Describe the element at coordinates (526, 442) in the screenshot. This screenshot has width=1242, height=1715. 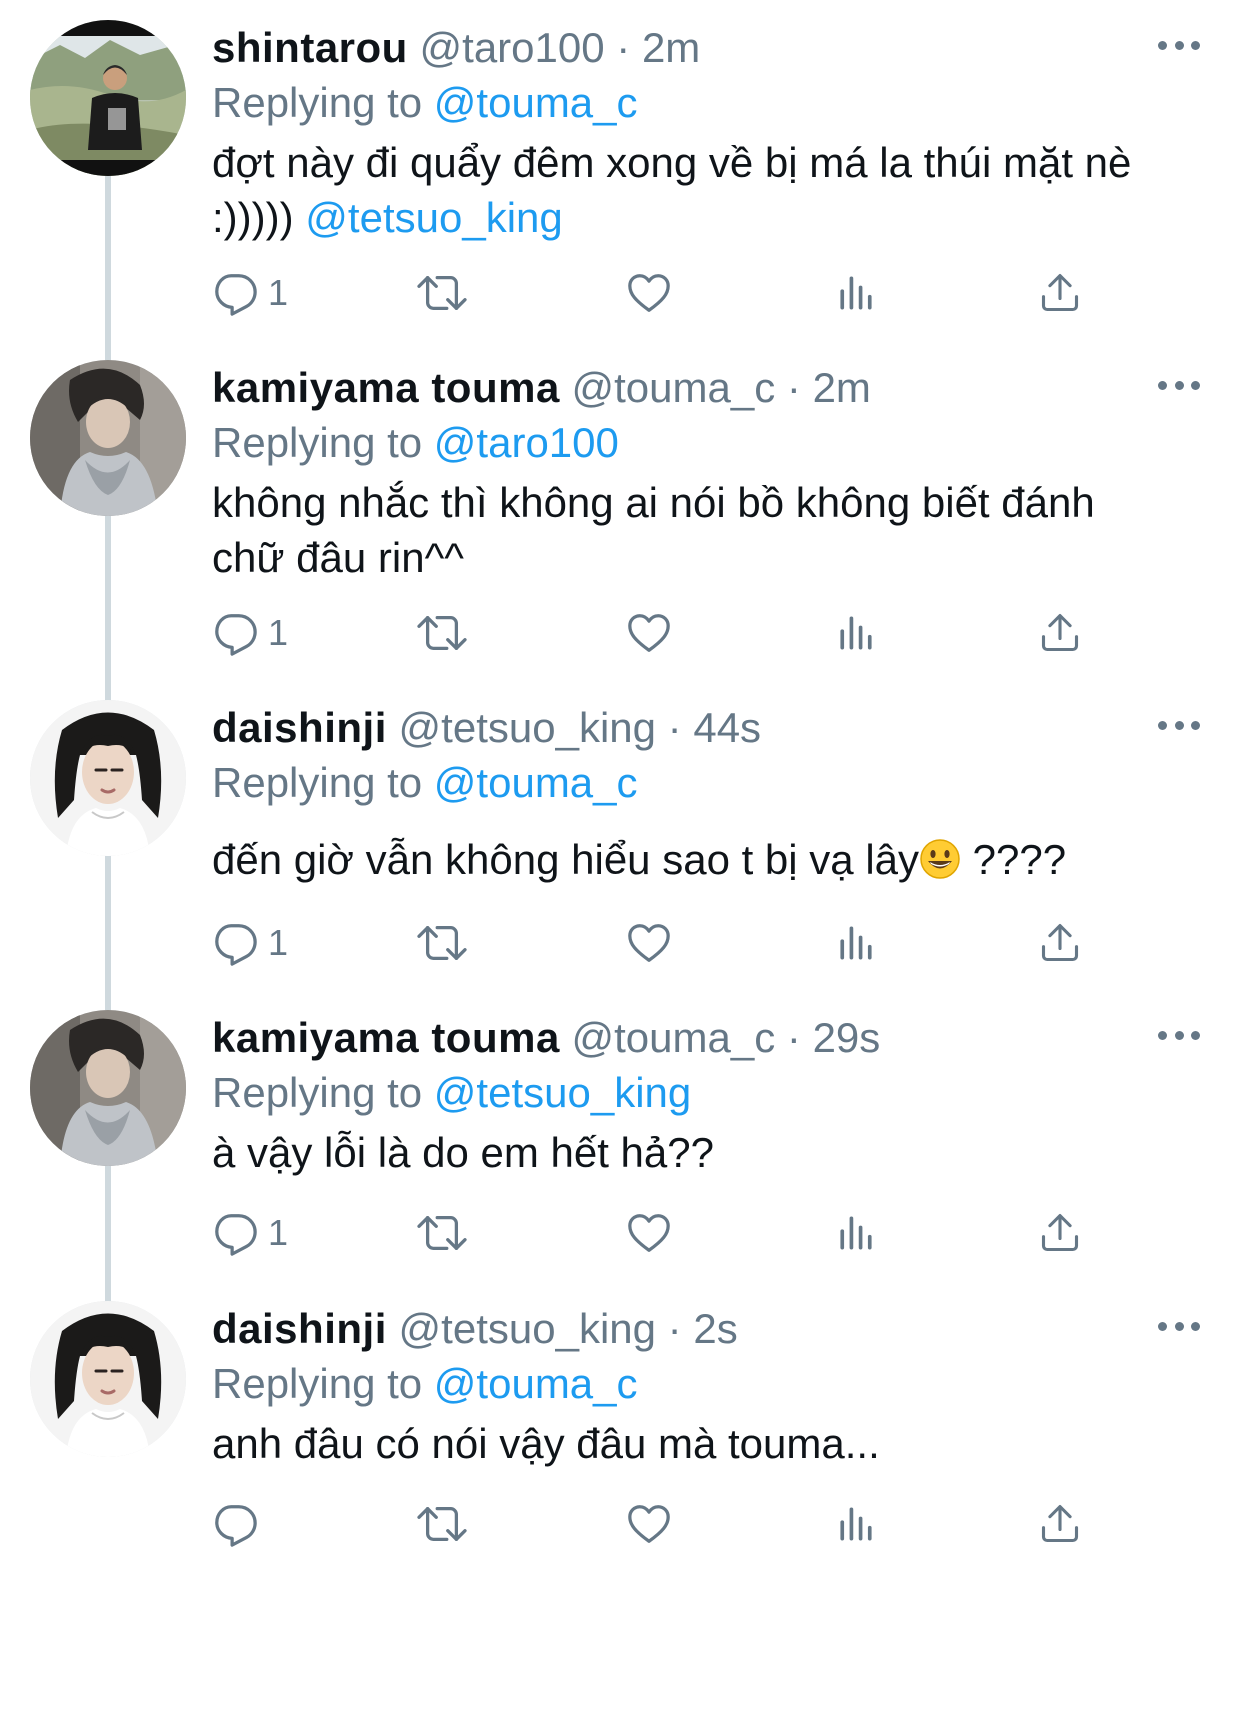
I see `replying-to-mention: @taro100` at that location.